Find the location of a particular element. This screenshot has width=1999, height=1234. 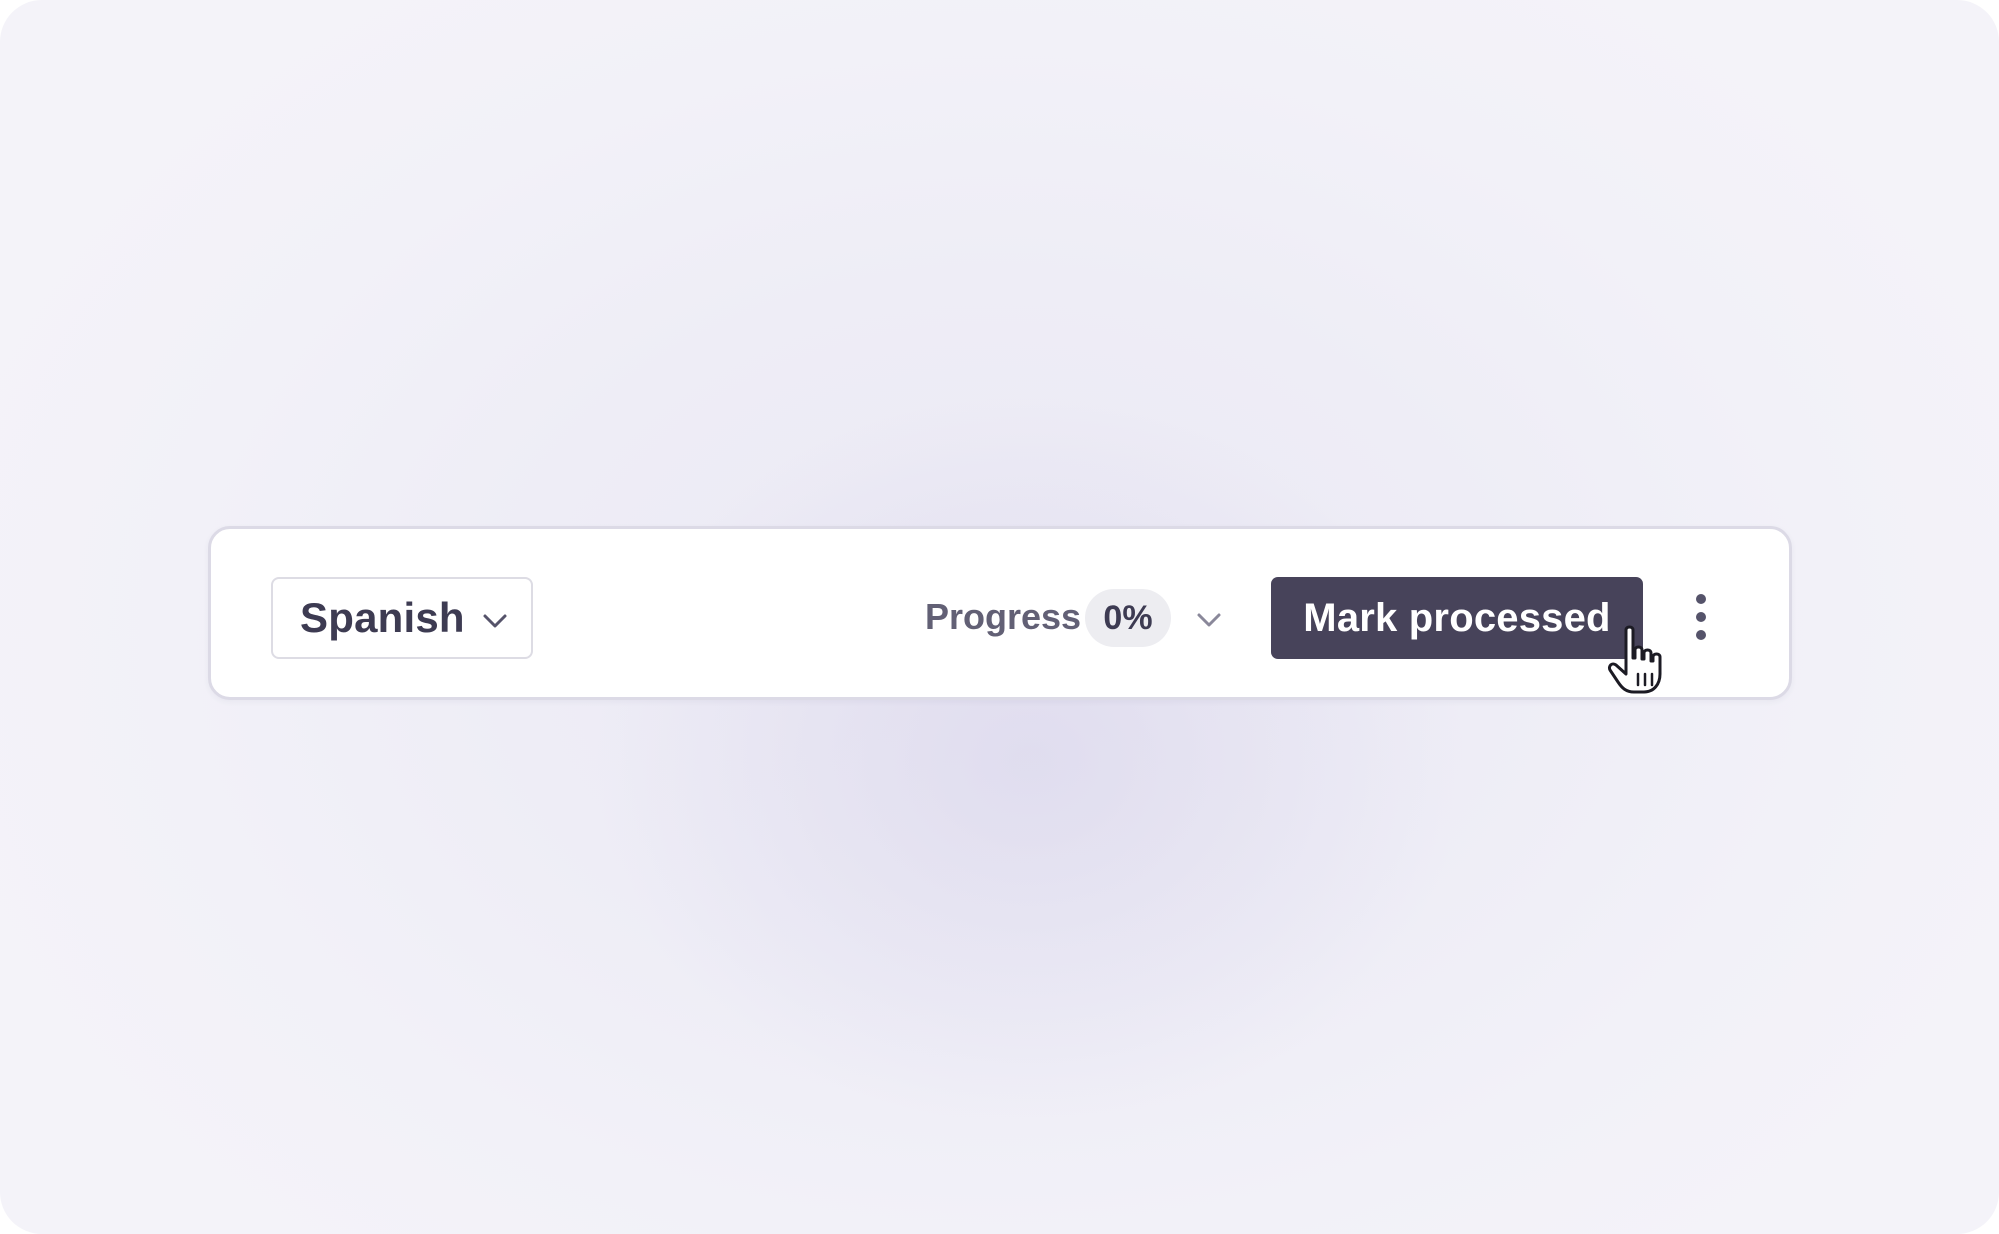

mark-processed-button: Mark processed is located at coordinates (1457, 618).